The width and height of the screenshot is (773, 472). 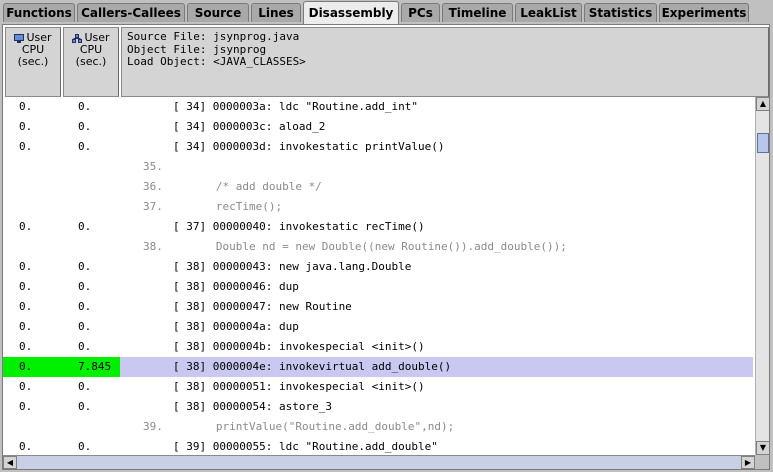 I want to click on source-line: 35., so click(x=153, y=166).